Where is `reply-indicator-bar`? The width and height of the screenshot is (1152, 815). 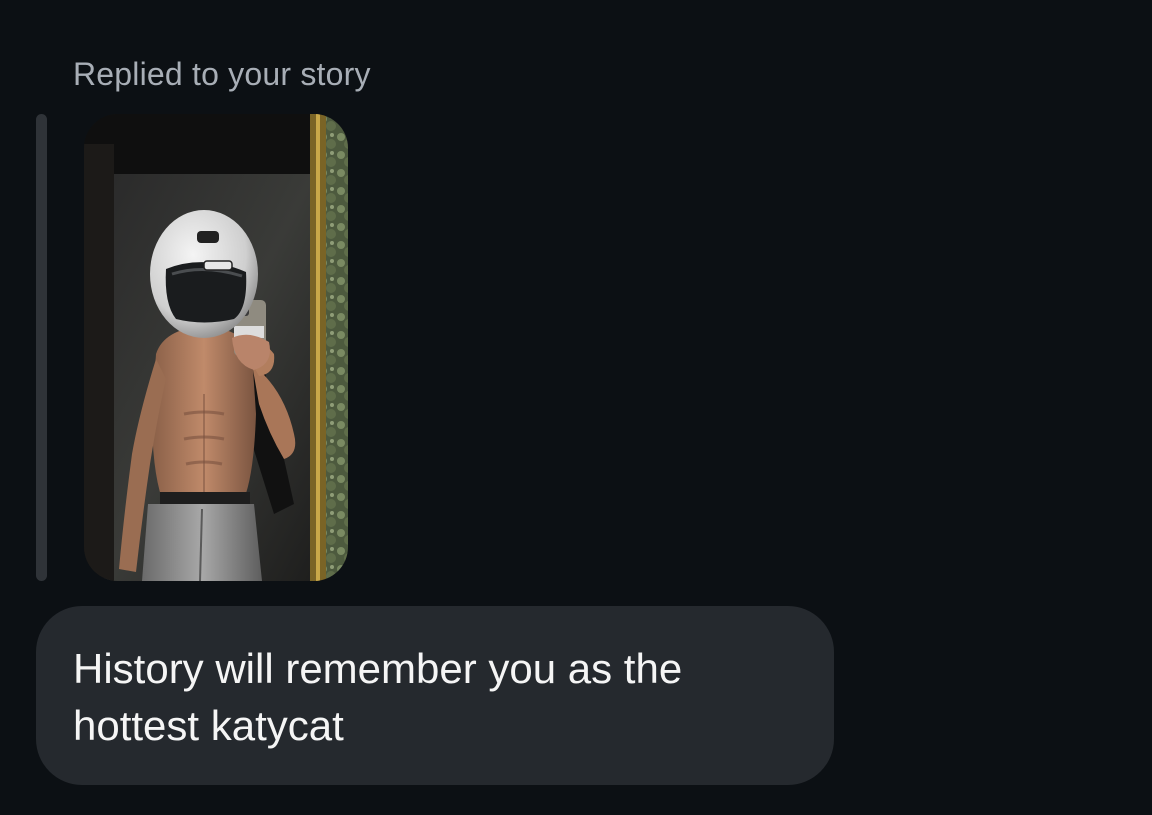 reply-indicator-bar is located at coordinates (41, 347).